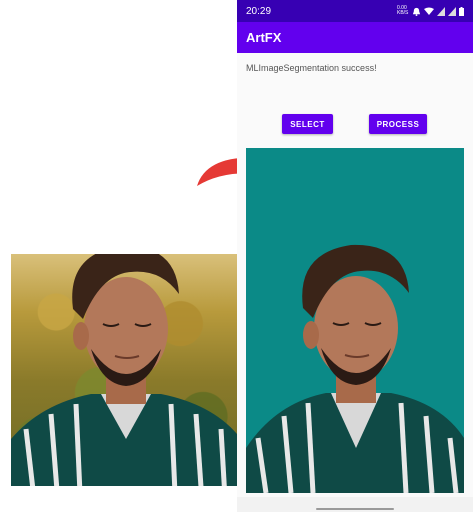 The width and height of the screenshot is (473, 512). I want to click on wifi-icon, so click(429, 11).